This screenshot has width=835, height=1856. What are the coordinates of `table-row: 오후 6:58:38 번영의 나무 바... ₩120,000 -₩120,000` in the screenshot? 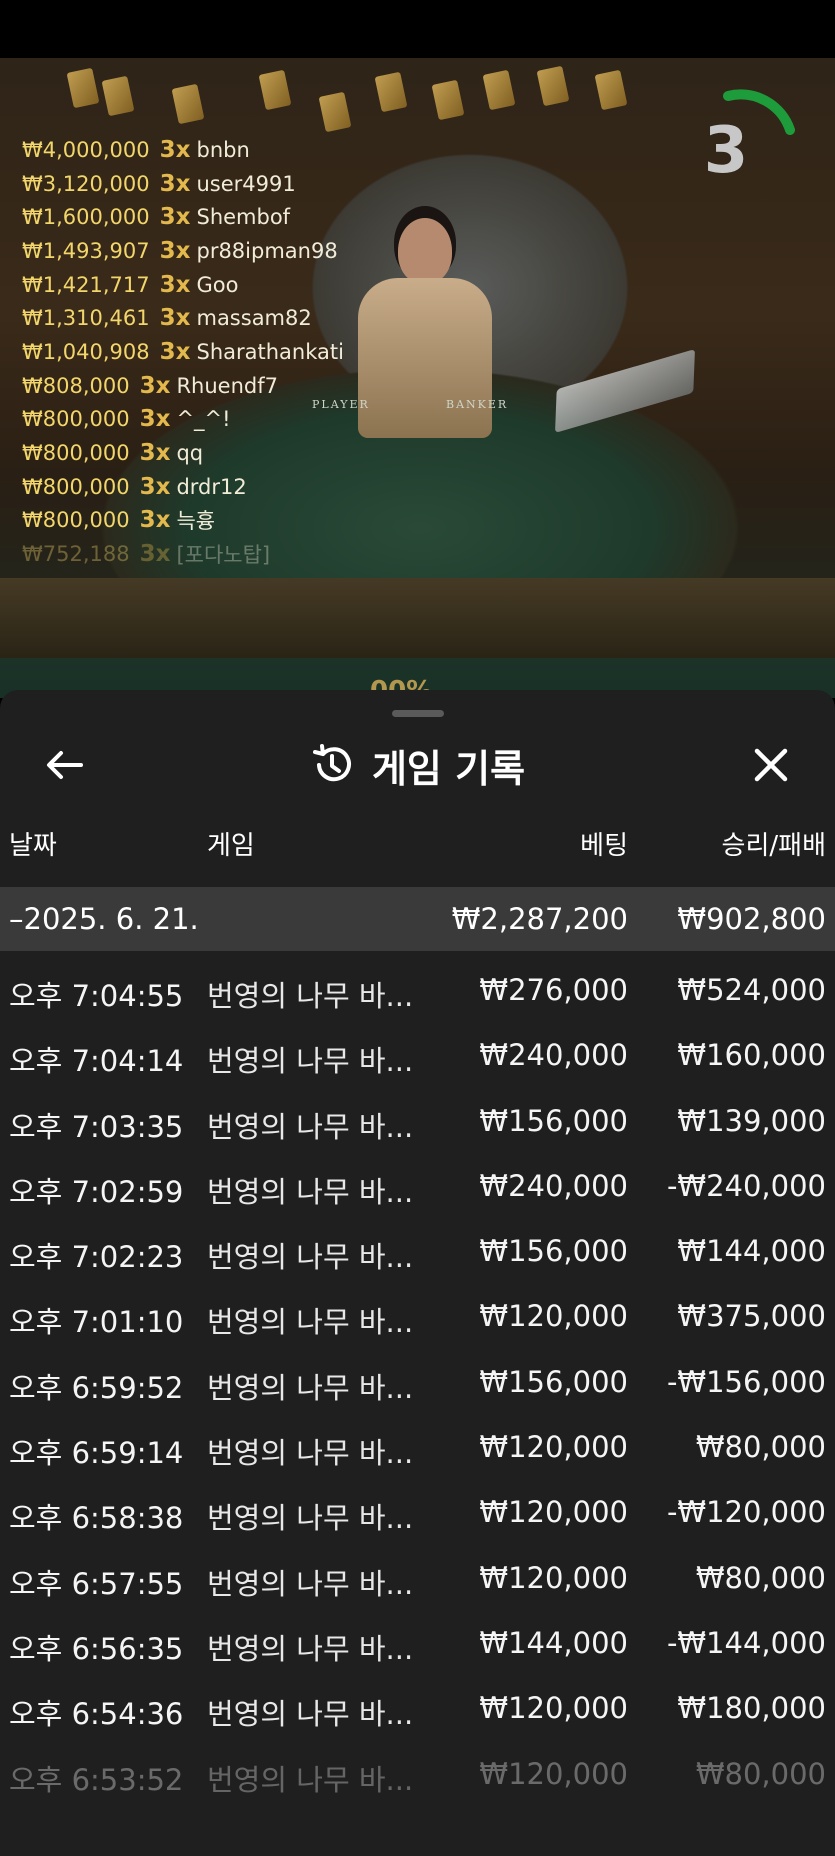 It's located at (417, 1511).